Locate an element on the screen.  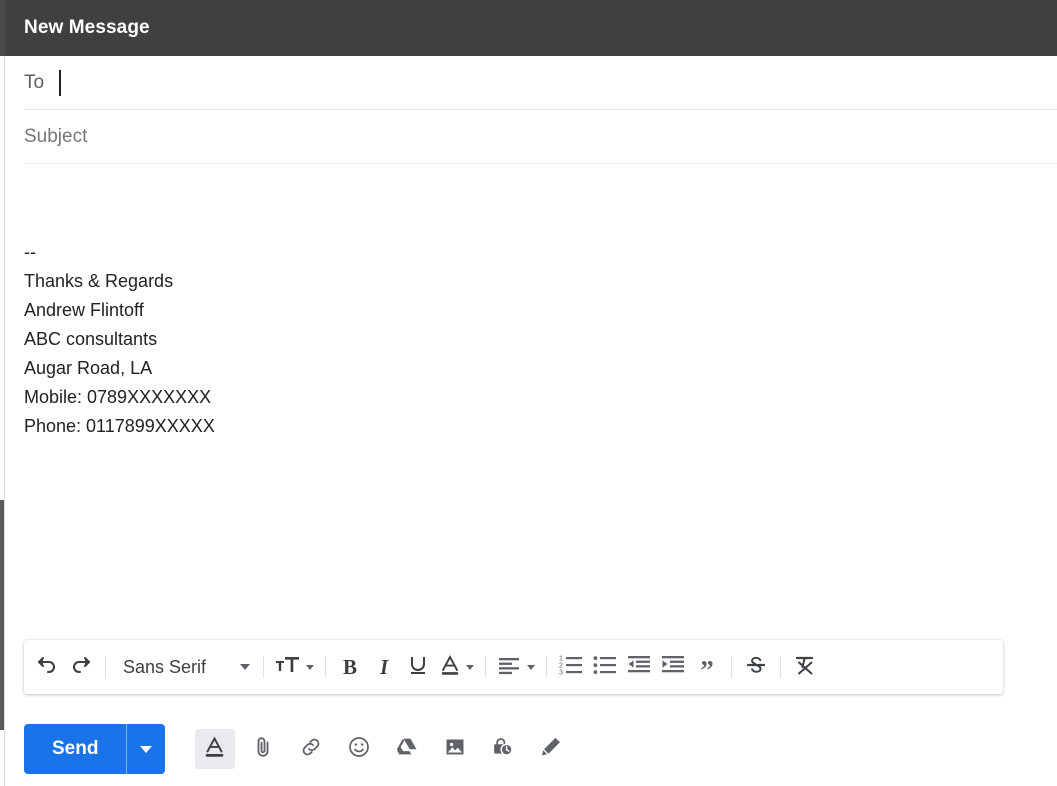
to-input is located at coordinates (559, 82).